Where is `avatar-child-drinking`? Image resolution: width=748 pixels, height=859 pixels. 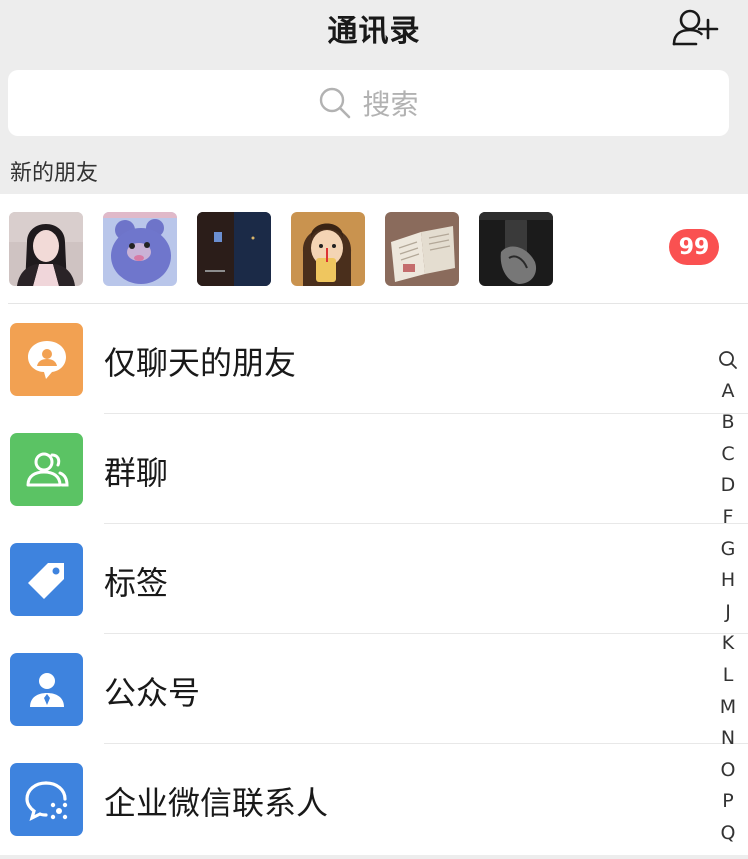
avatar-child-drinking is located at coordinates (328, 249).